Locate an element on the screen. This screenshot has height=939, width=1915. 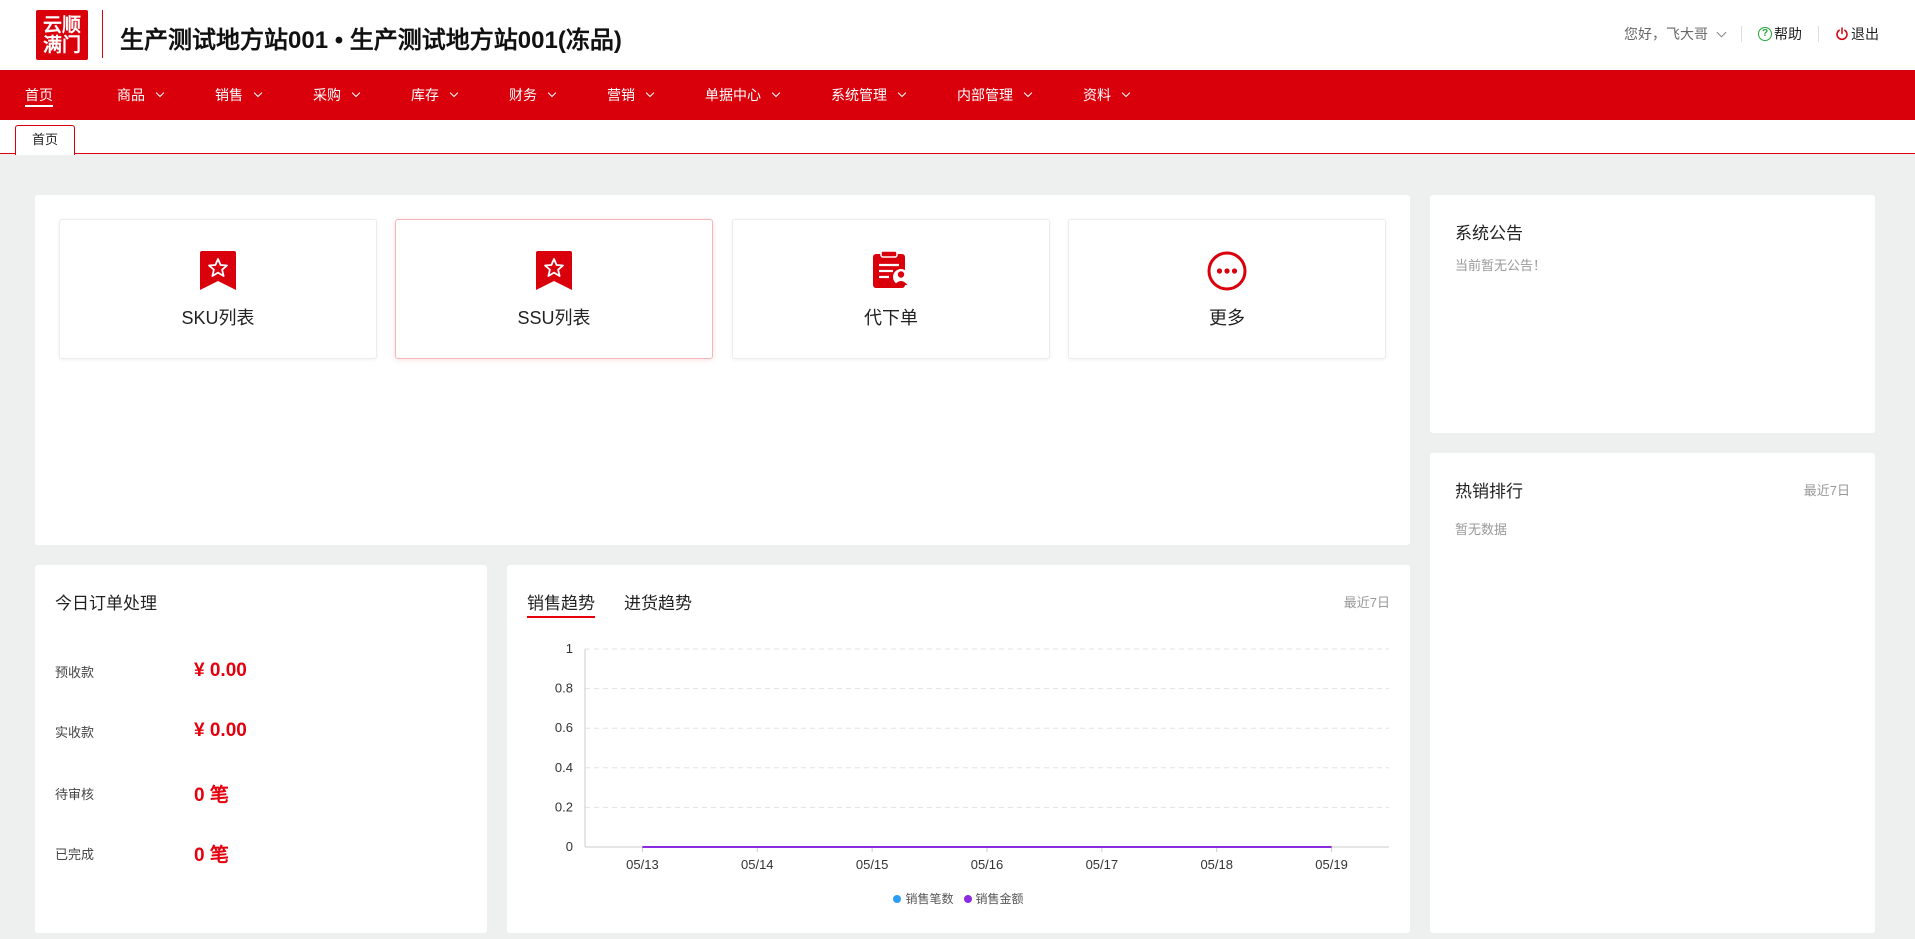
nav-label: 首页 is located at coordinates (39, 95).